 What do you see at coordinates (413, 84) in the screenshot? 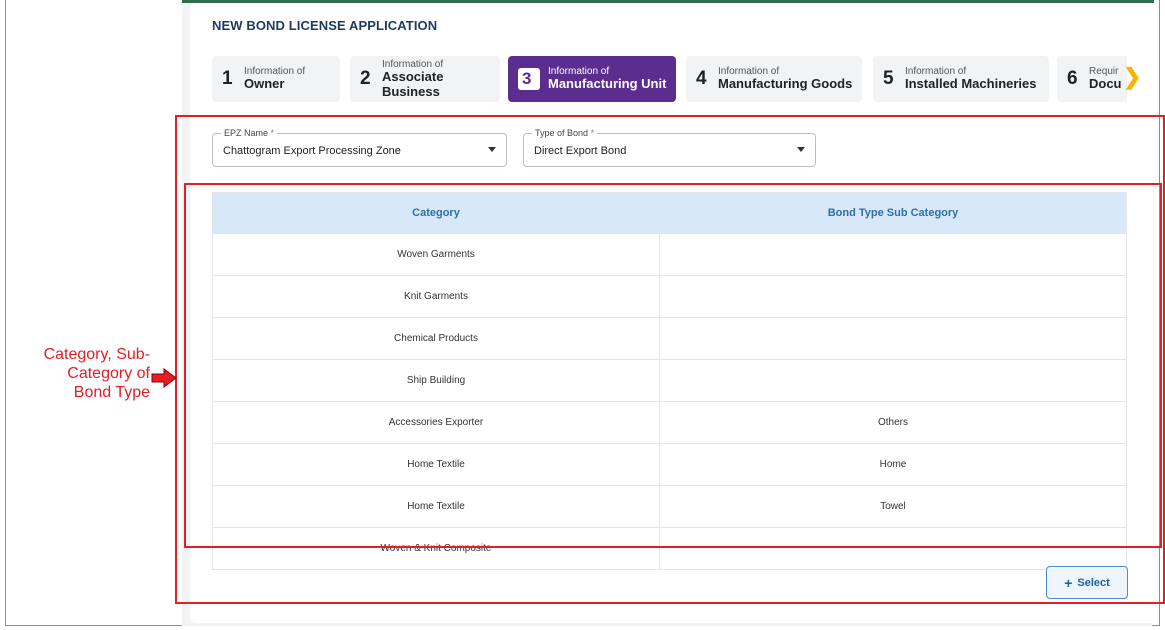
I see `step-label: Associate Business` at bounding box center [413, 84].